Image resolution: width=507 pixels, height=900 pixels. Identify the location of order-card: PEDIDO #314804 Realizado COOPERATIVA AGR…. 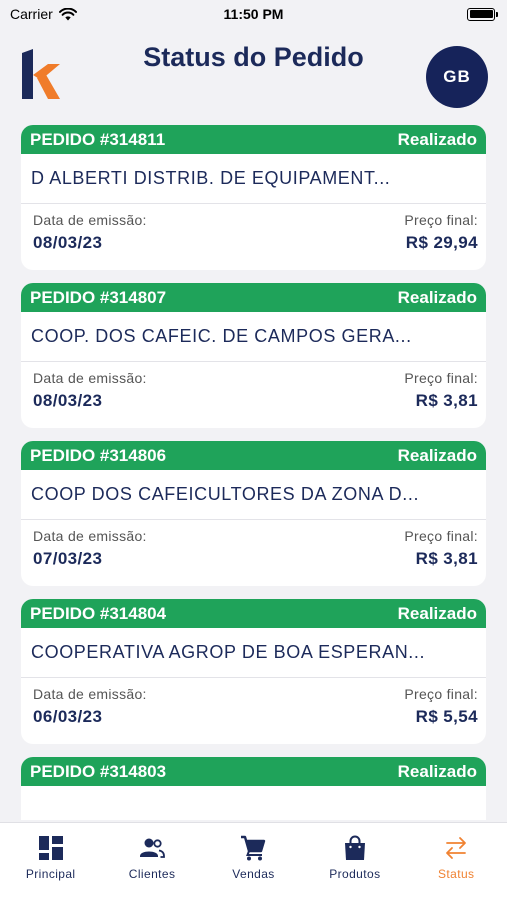
(253, 671).